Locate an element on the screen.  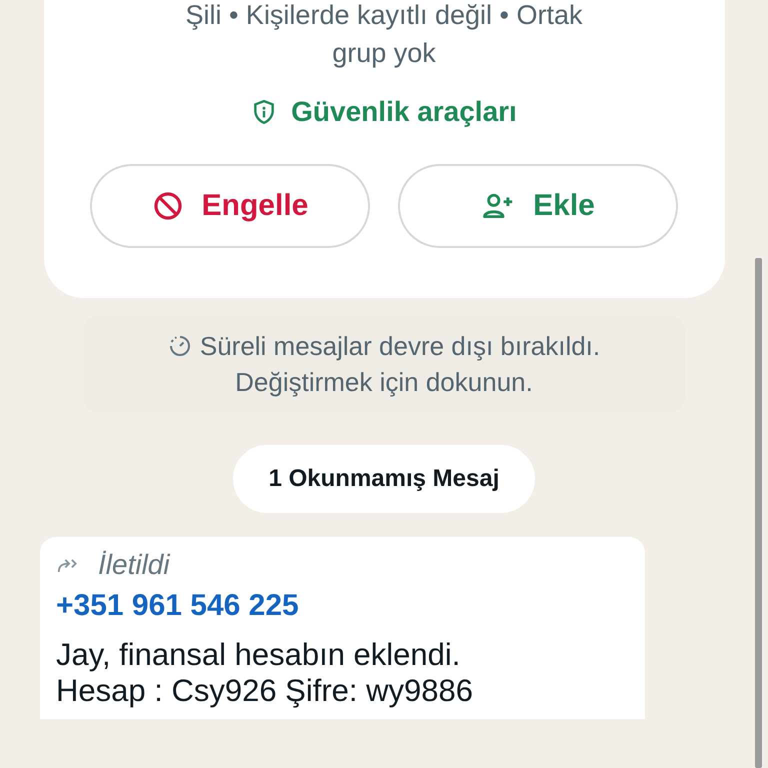
add-contact-button: Ekle is located at coordinates (538, 206).